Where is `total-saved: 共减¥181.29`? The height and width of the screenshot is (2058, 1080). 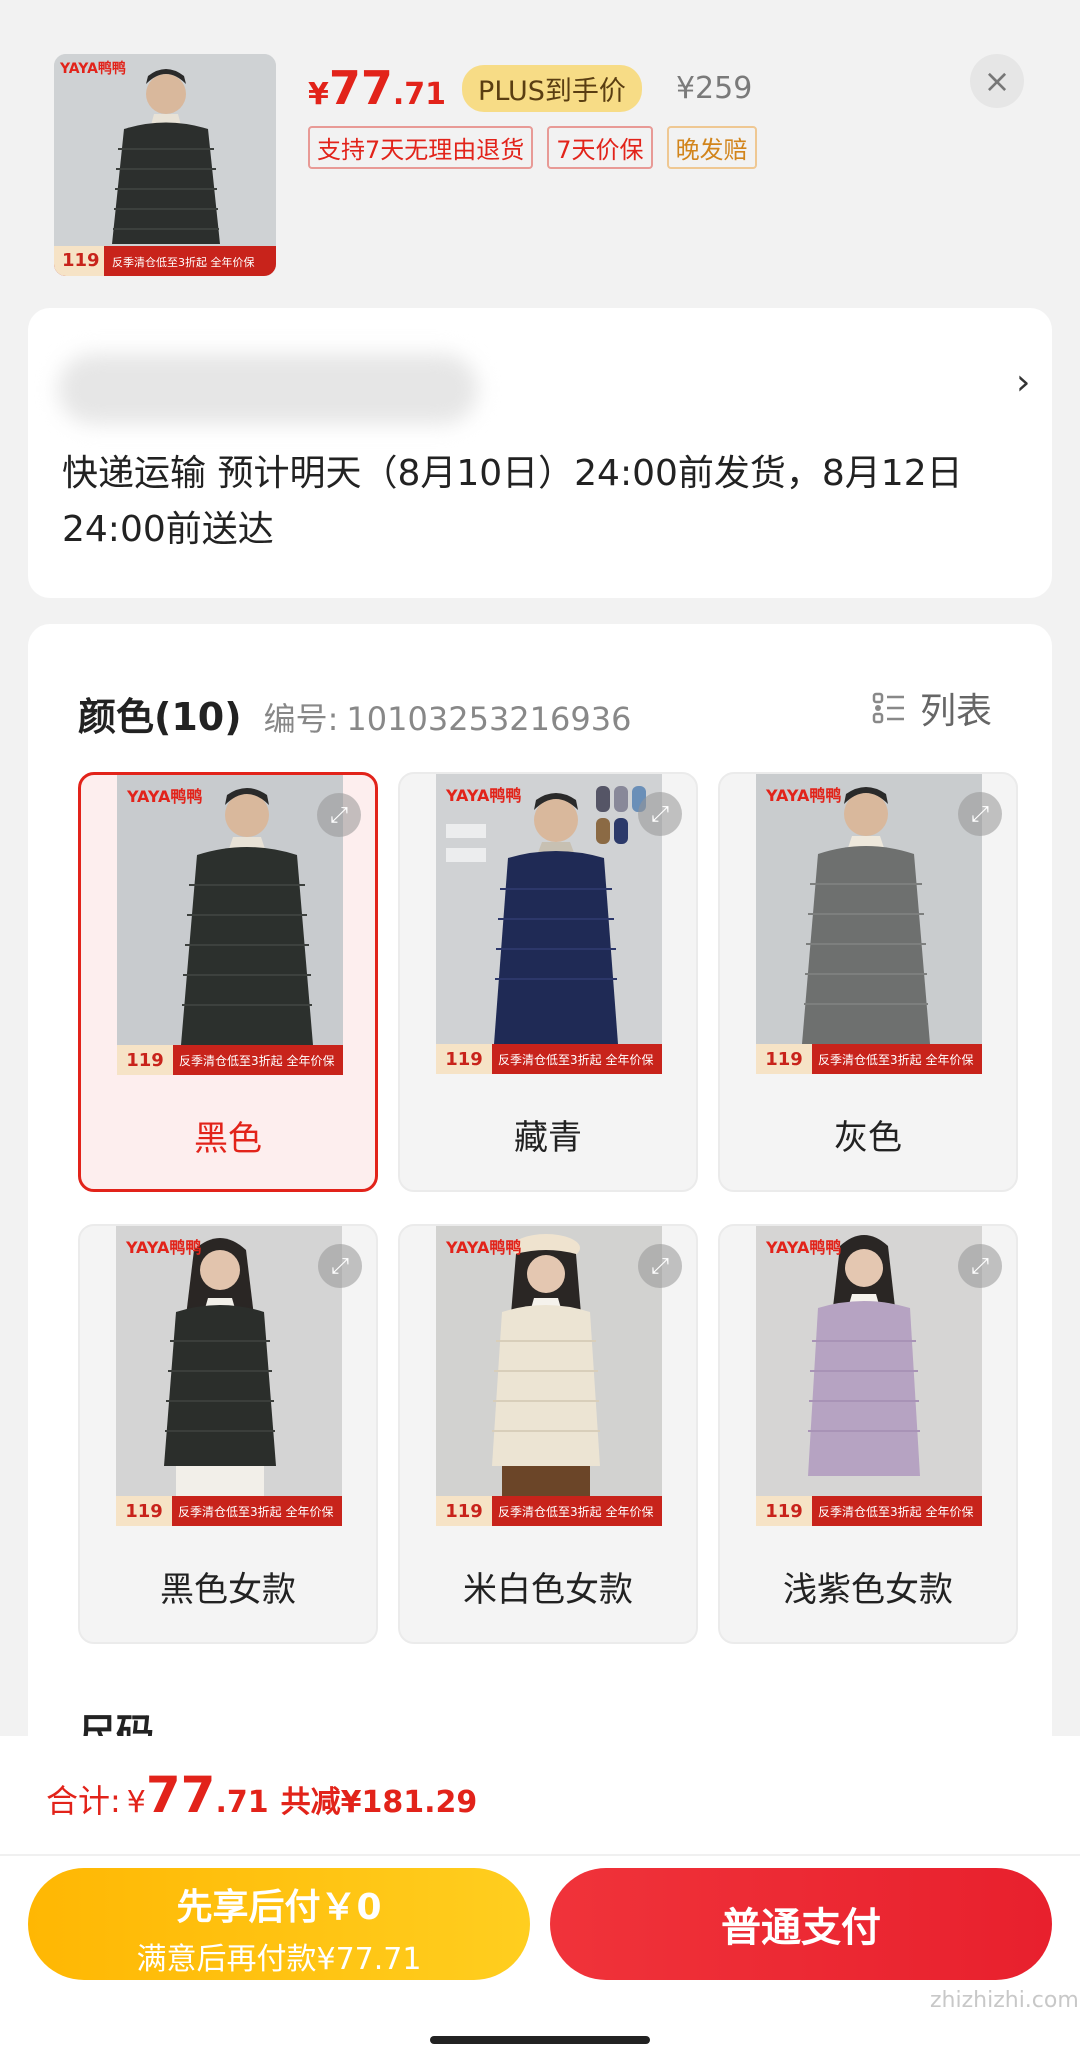
total-saved: 共减¥181.29 is located at coordinates (379, 1802).